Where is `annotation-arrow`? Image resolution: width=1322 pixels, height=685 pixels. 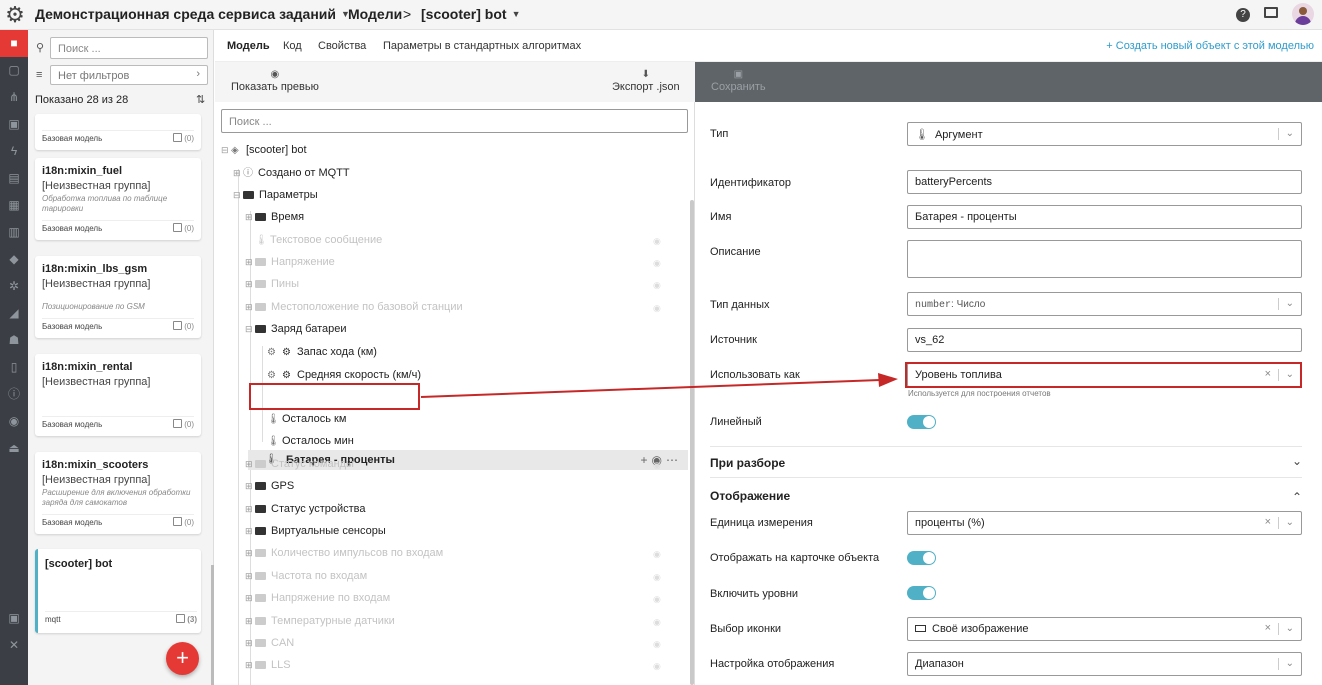 annotation-arrow is located at coordinates (659, 385).